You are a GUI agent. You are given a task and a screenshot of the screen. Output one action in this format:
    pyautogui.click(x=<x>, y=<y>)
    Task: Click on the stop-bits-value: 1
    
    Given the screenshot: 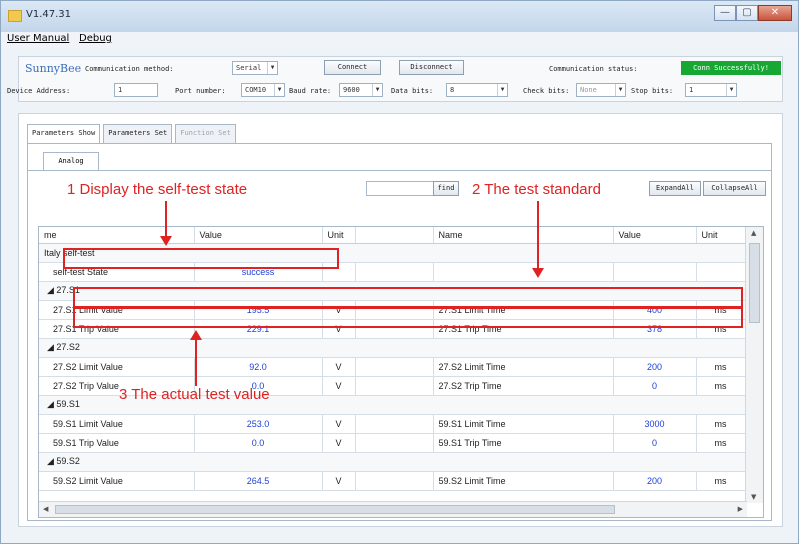 What is the action you would take?
    pyautogui.click(x=691, y=90)
    